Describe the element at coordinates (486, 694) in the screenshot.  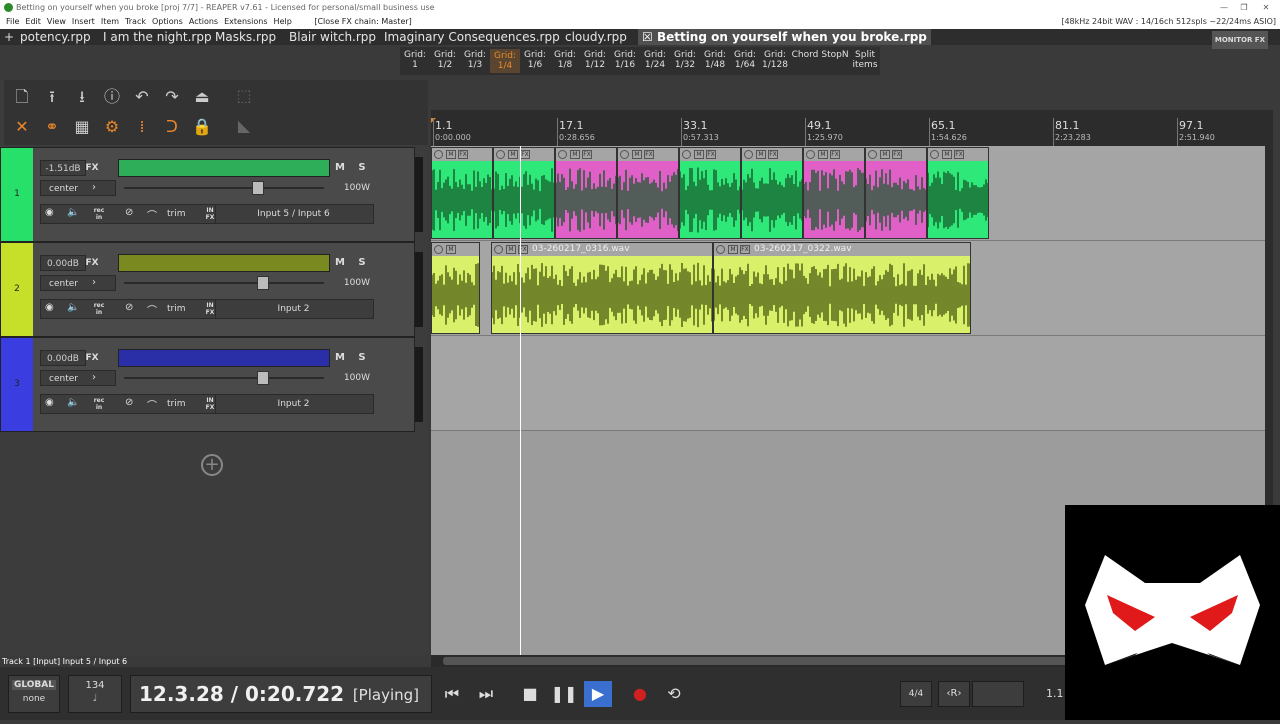
I see `go-to-end-icon: ⏭` at that location.